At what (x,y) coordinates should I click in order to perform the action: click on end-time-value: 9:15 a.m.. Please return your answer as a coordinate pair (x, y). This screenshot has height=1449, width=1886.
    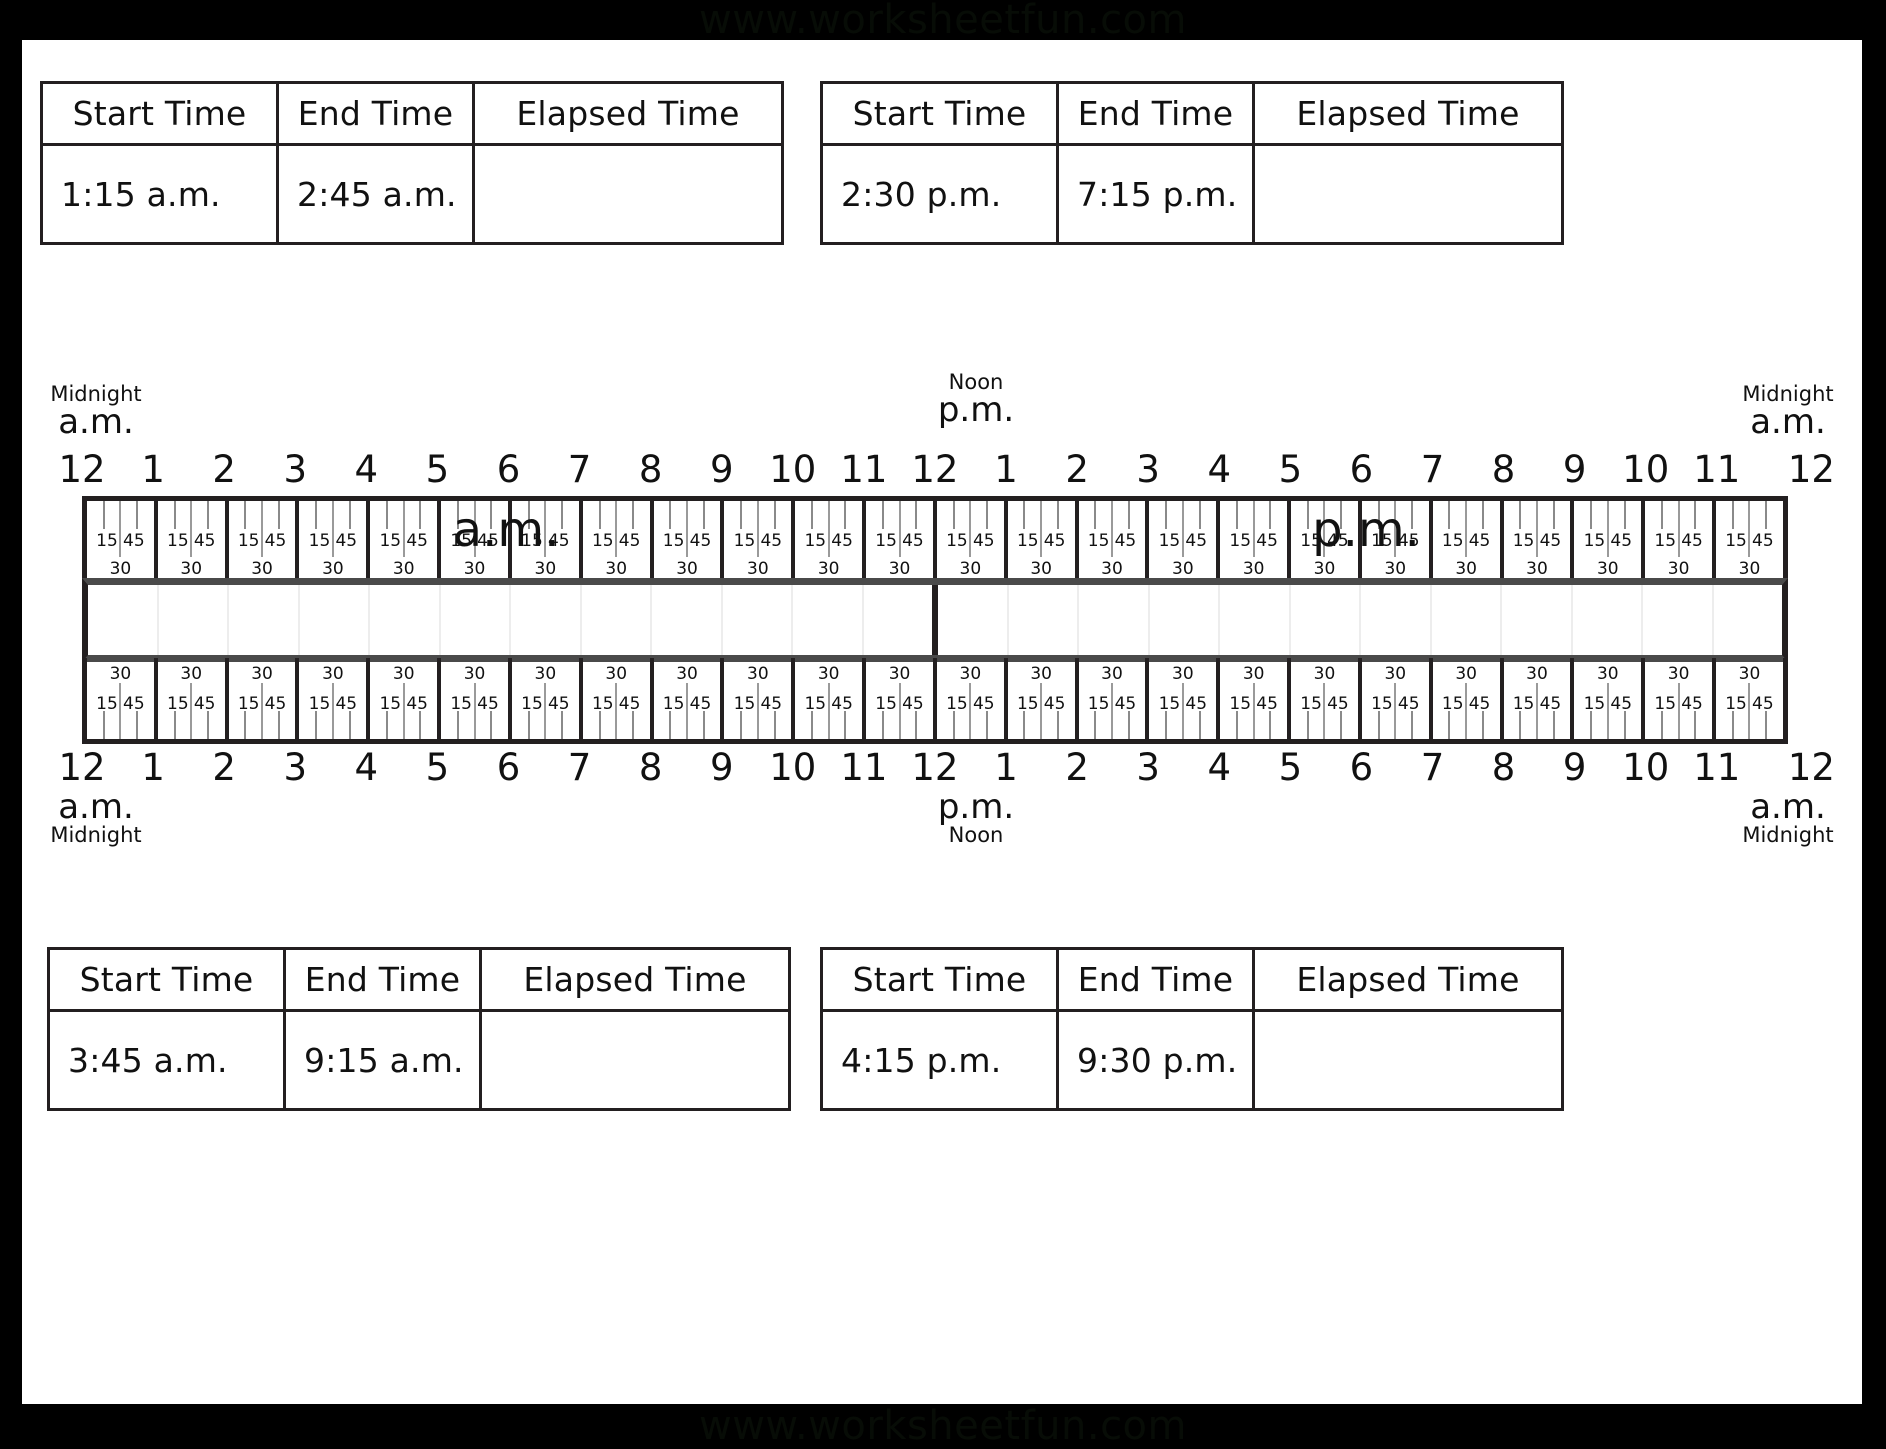
    Looking at the image, I should click on (384, 1060).